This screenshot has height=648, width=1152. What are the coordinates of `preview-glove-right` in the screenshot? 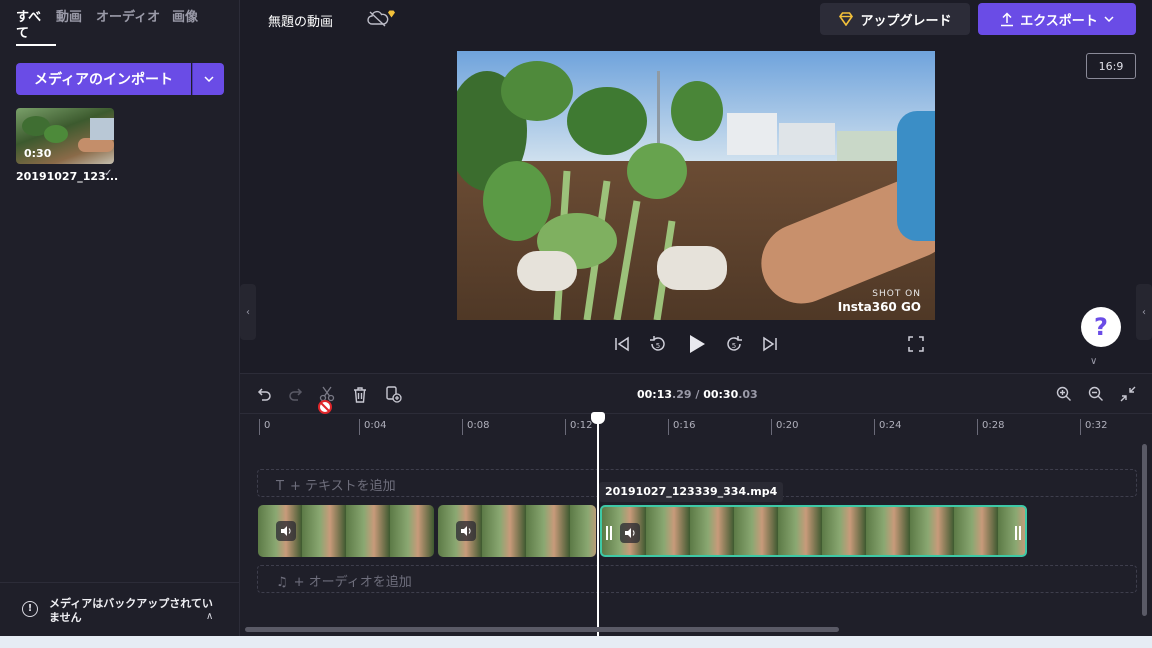 It's located at (692, 268).